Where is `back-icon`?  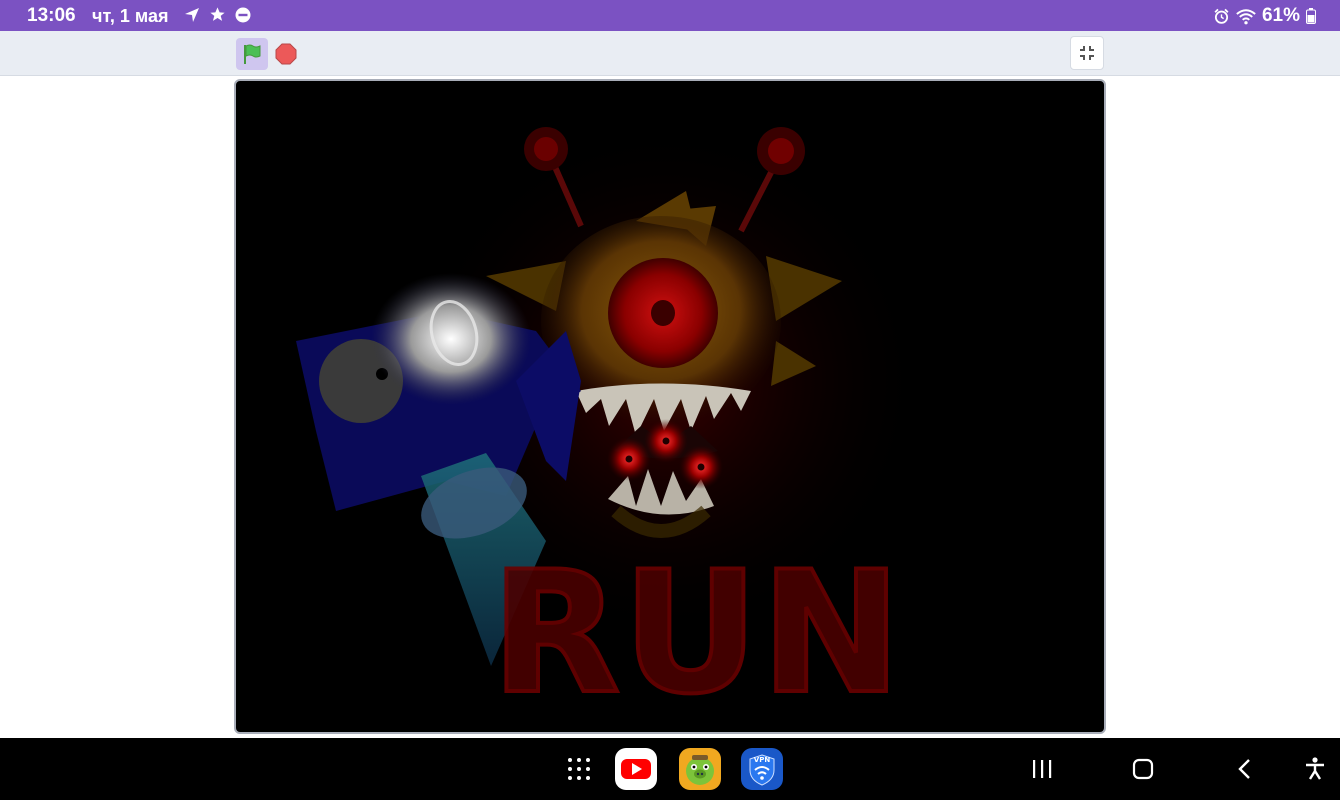
back-icon is located at coordinates (1244, 769).